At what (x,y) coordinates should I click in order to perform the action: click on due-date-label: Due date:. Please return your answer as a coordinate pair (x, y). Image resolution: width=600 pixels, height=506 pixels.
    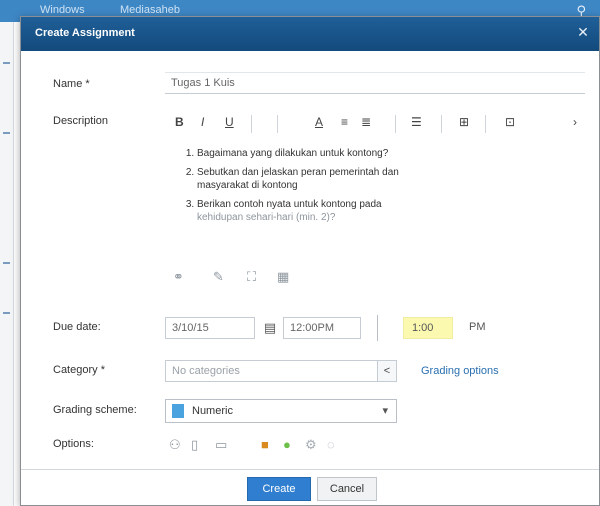
    Looking at the image, I should click on (77, 327).